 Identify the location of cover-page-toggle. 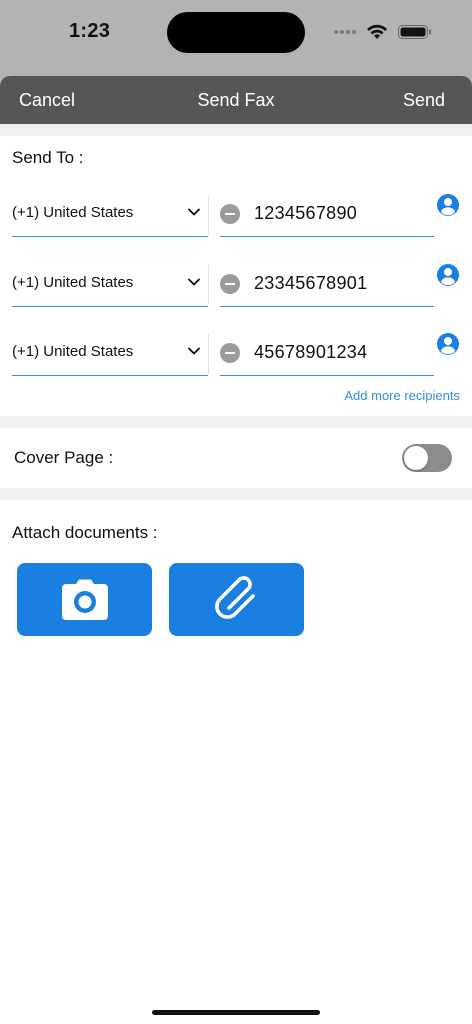
(427, 458).